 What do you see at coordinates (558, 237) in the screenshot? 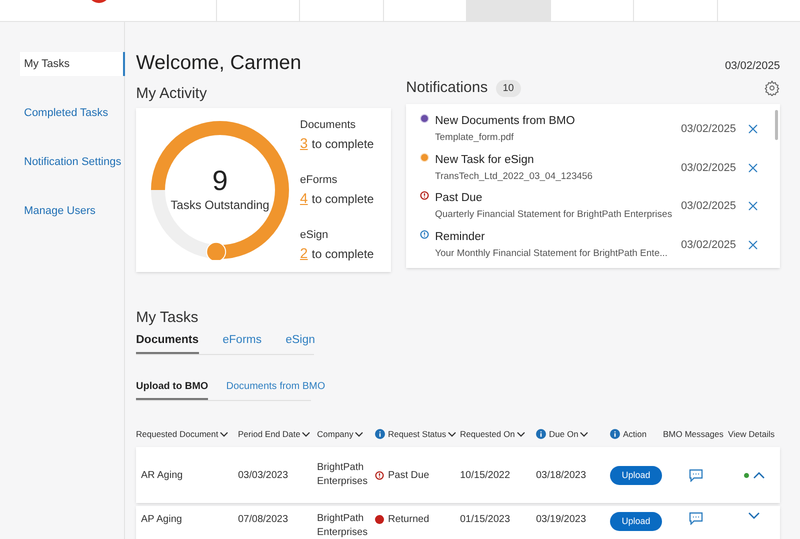
I see `notification-title: Reminder` at bounding box center [558, 237].